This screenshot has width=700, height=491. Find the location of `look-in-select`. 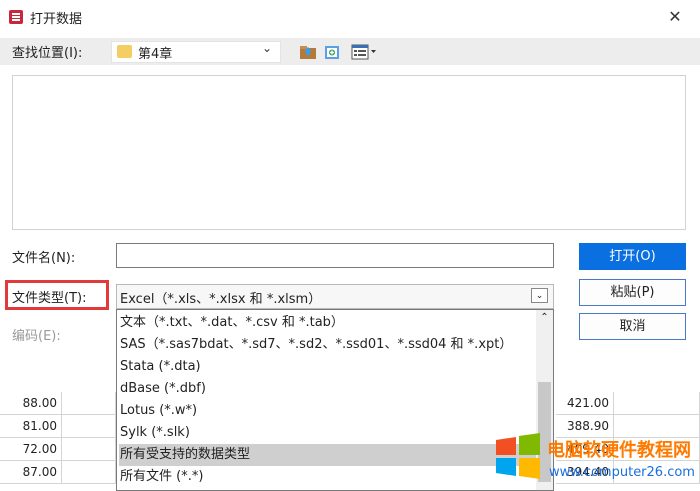

look-in-select is located at coordinates (196, 52).